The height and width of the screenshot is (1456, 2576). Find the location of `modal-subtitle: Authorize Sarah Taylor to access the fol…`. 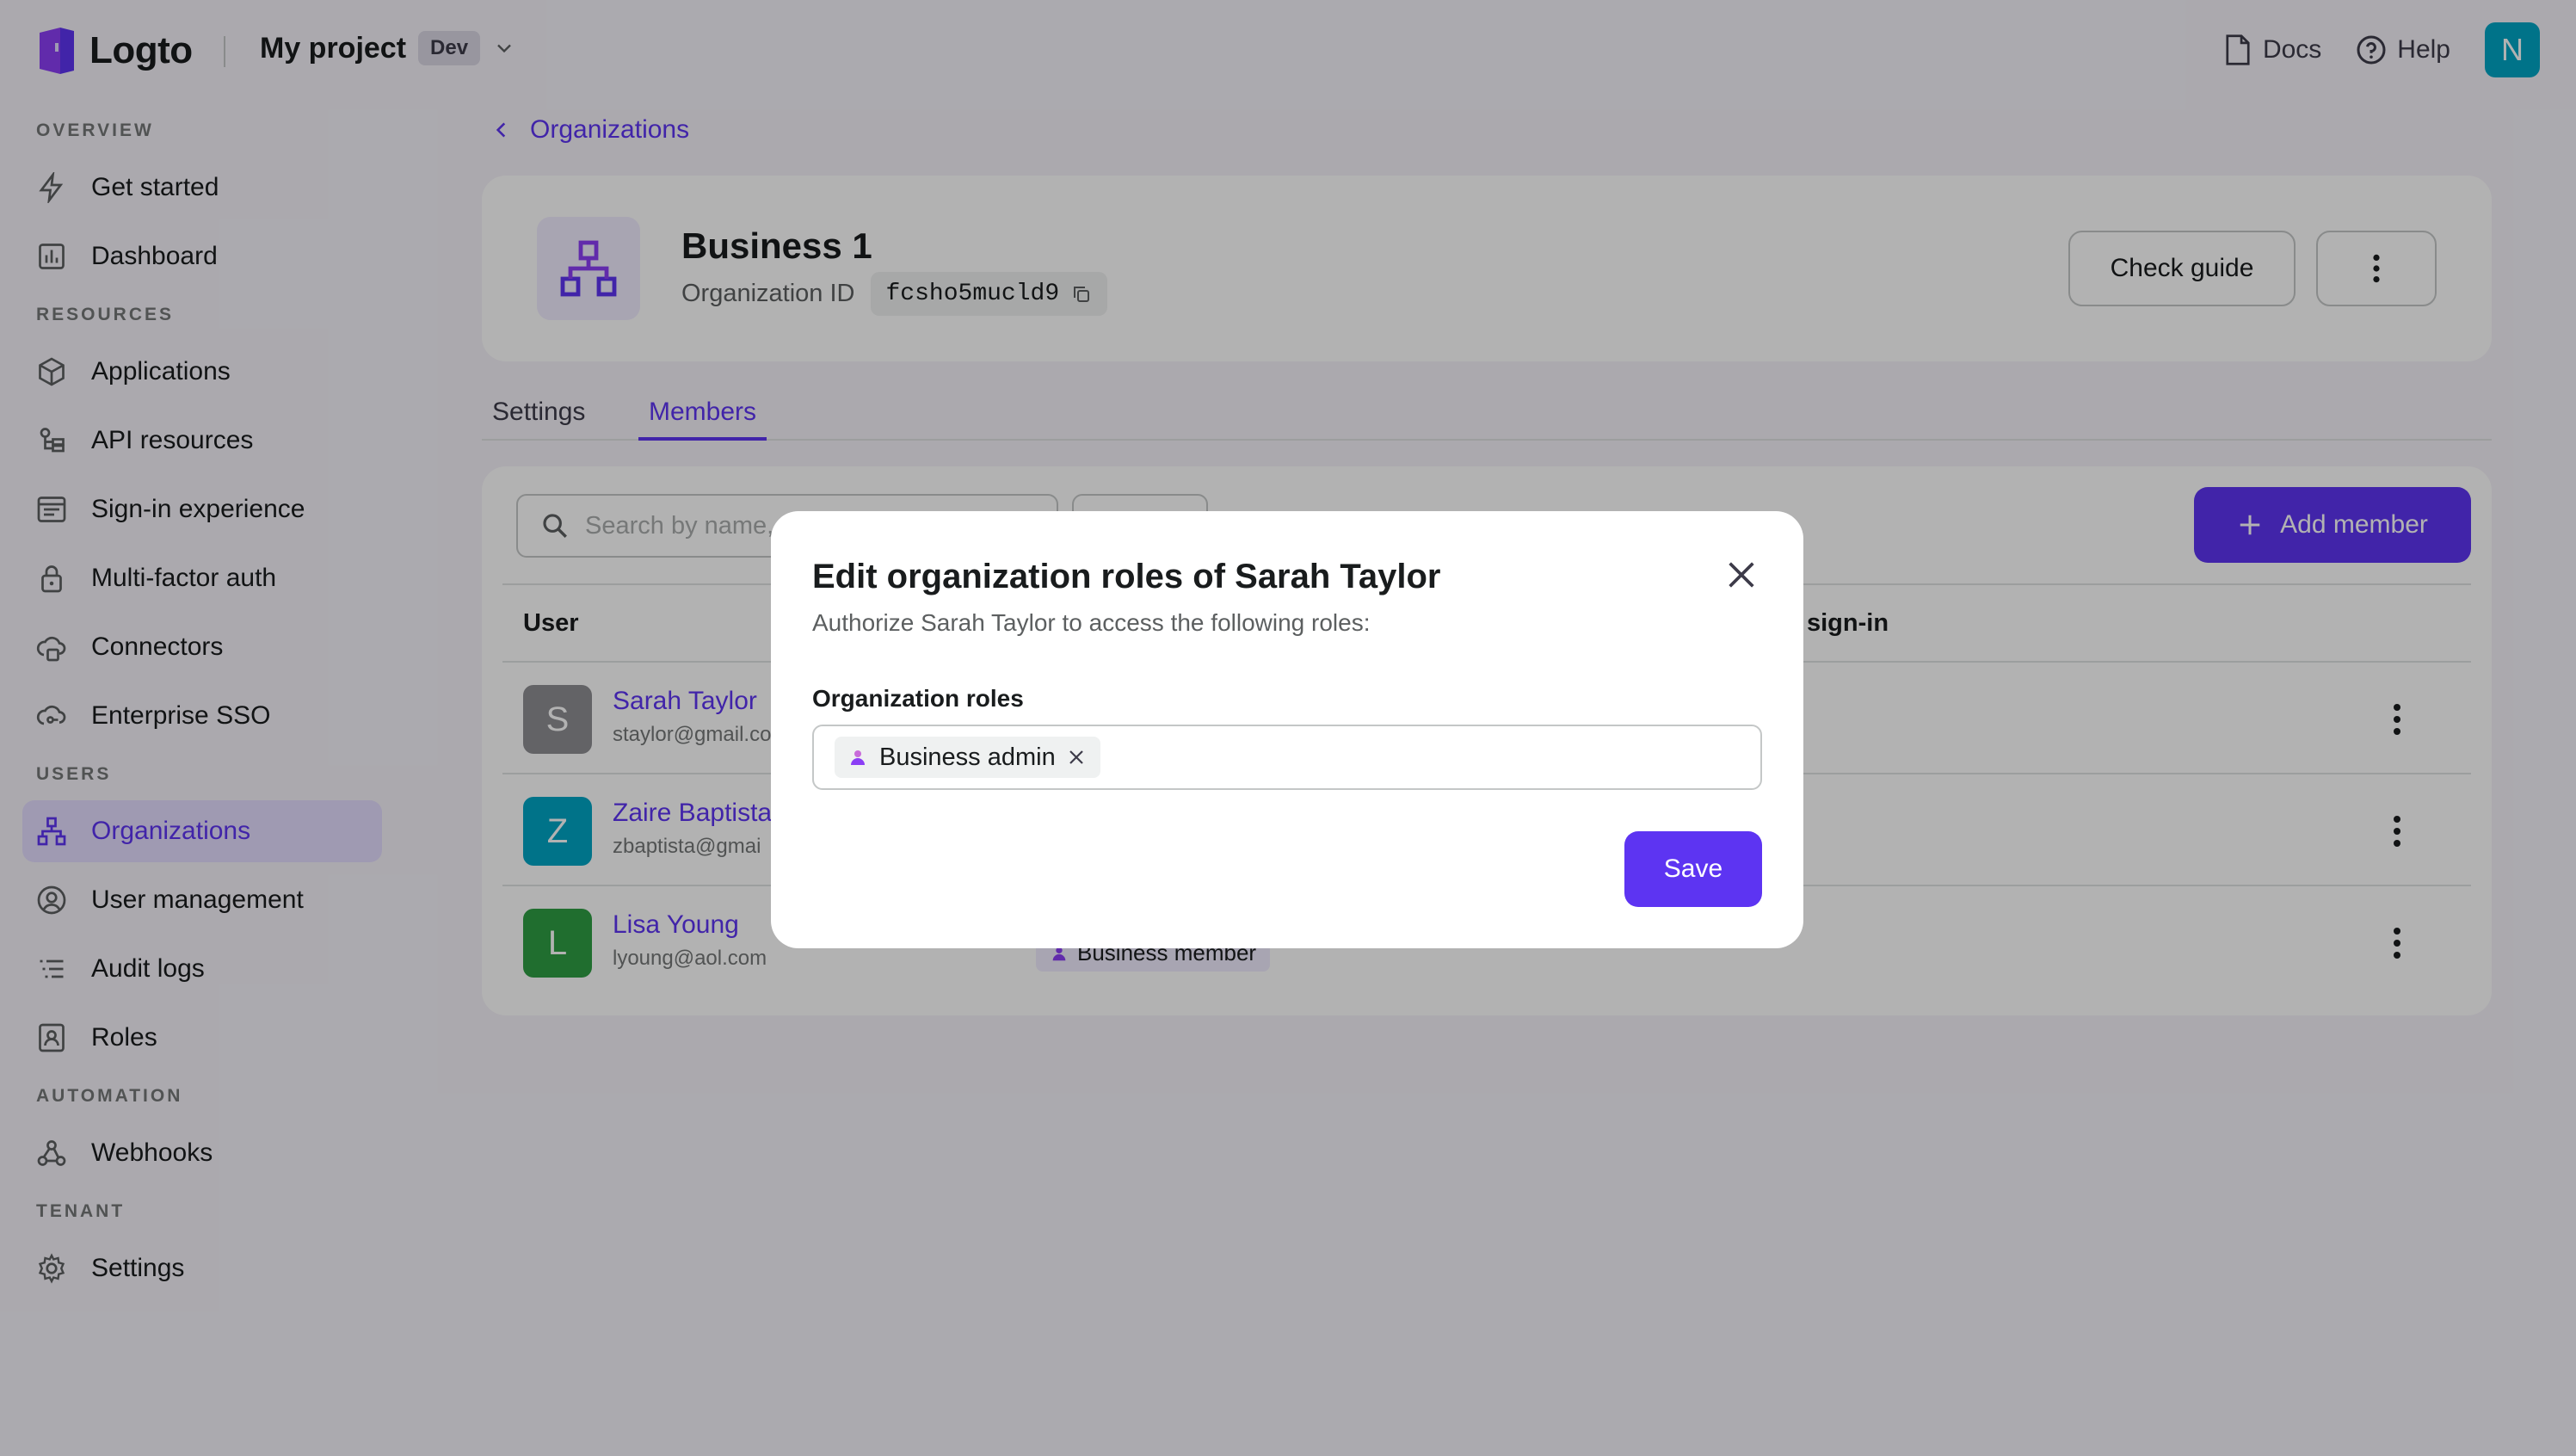

modal-subtitle: Authorize Sarah Taylor to access the fol… is located at coordinates (1091, 623).